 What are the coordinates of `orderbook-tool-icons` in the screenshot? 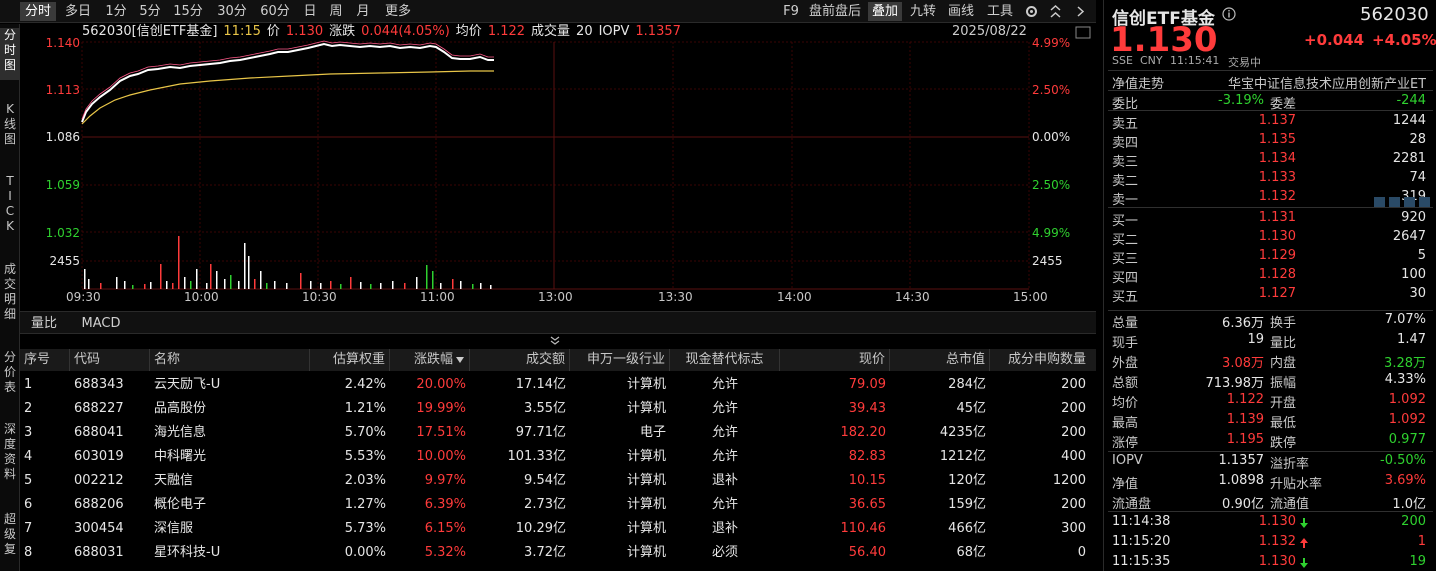 It's located at (1403, 202).